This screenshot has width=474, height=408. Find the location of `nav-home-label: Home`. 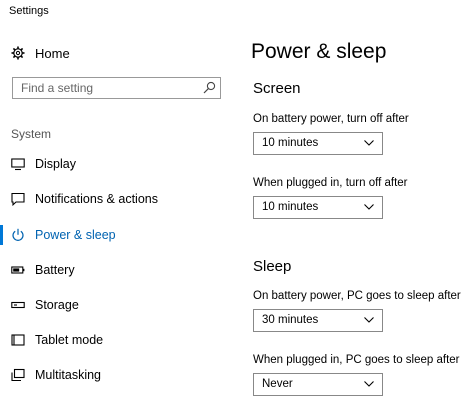

nav-home-label: Home is located at coordinates (52, 53).